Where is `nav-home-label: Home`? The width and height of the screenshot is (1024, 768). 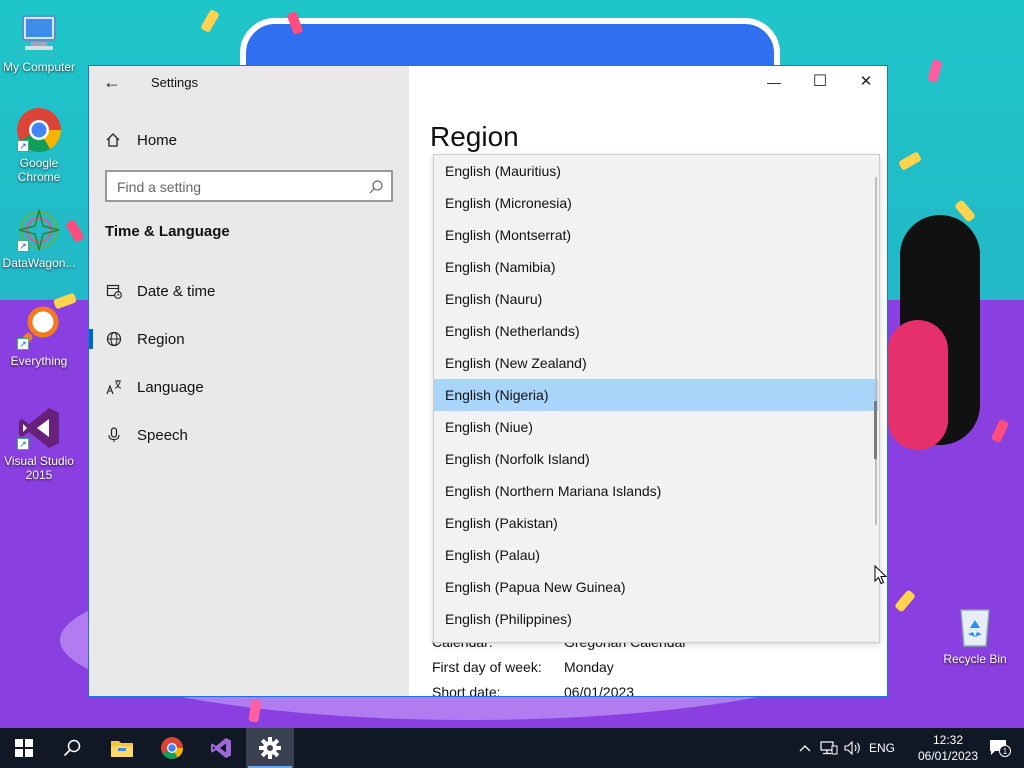
nav-home-label: Home is located at coordinates (157, 140).